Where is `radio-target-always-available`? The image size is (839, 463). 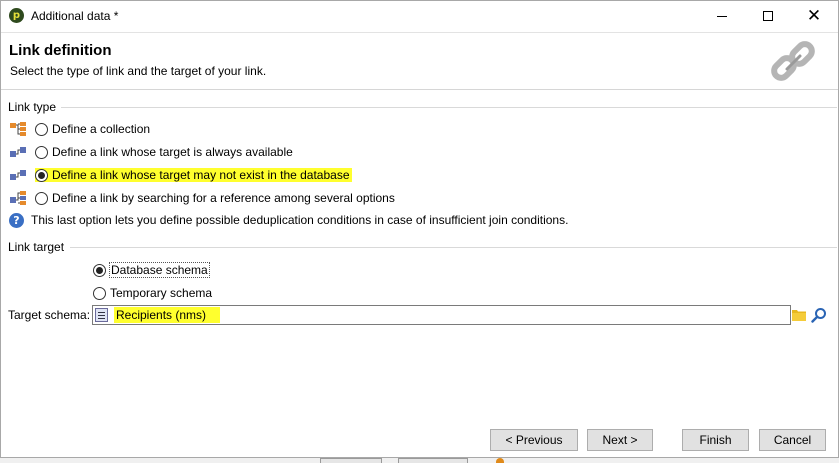 radio-target-always-available is located at coordinates (41, 152).